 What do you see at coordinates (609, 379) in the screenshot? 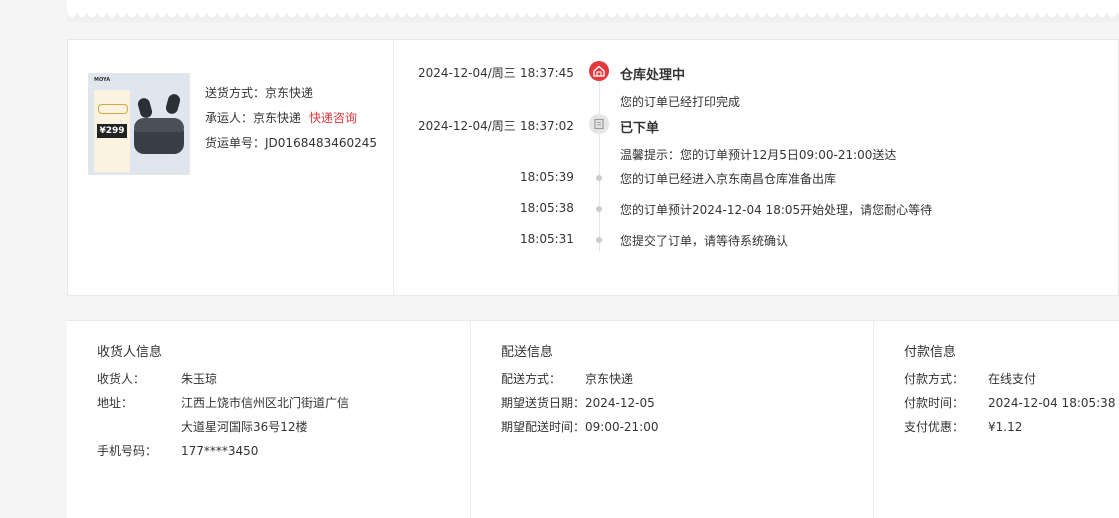
I see `delivery-method-value: 京东快递` at bounding box center [609, 379].